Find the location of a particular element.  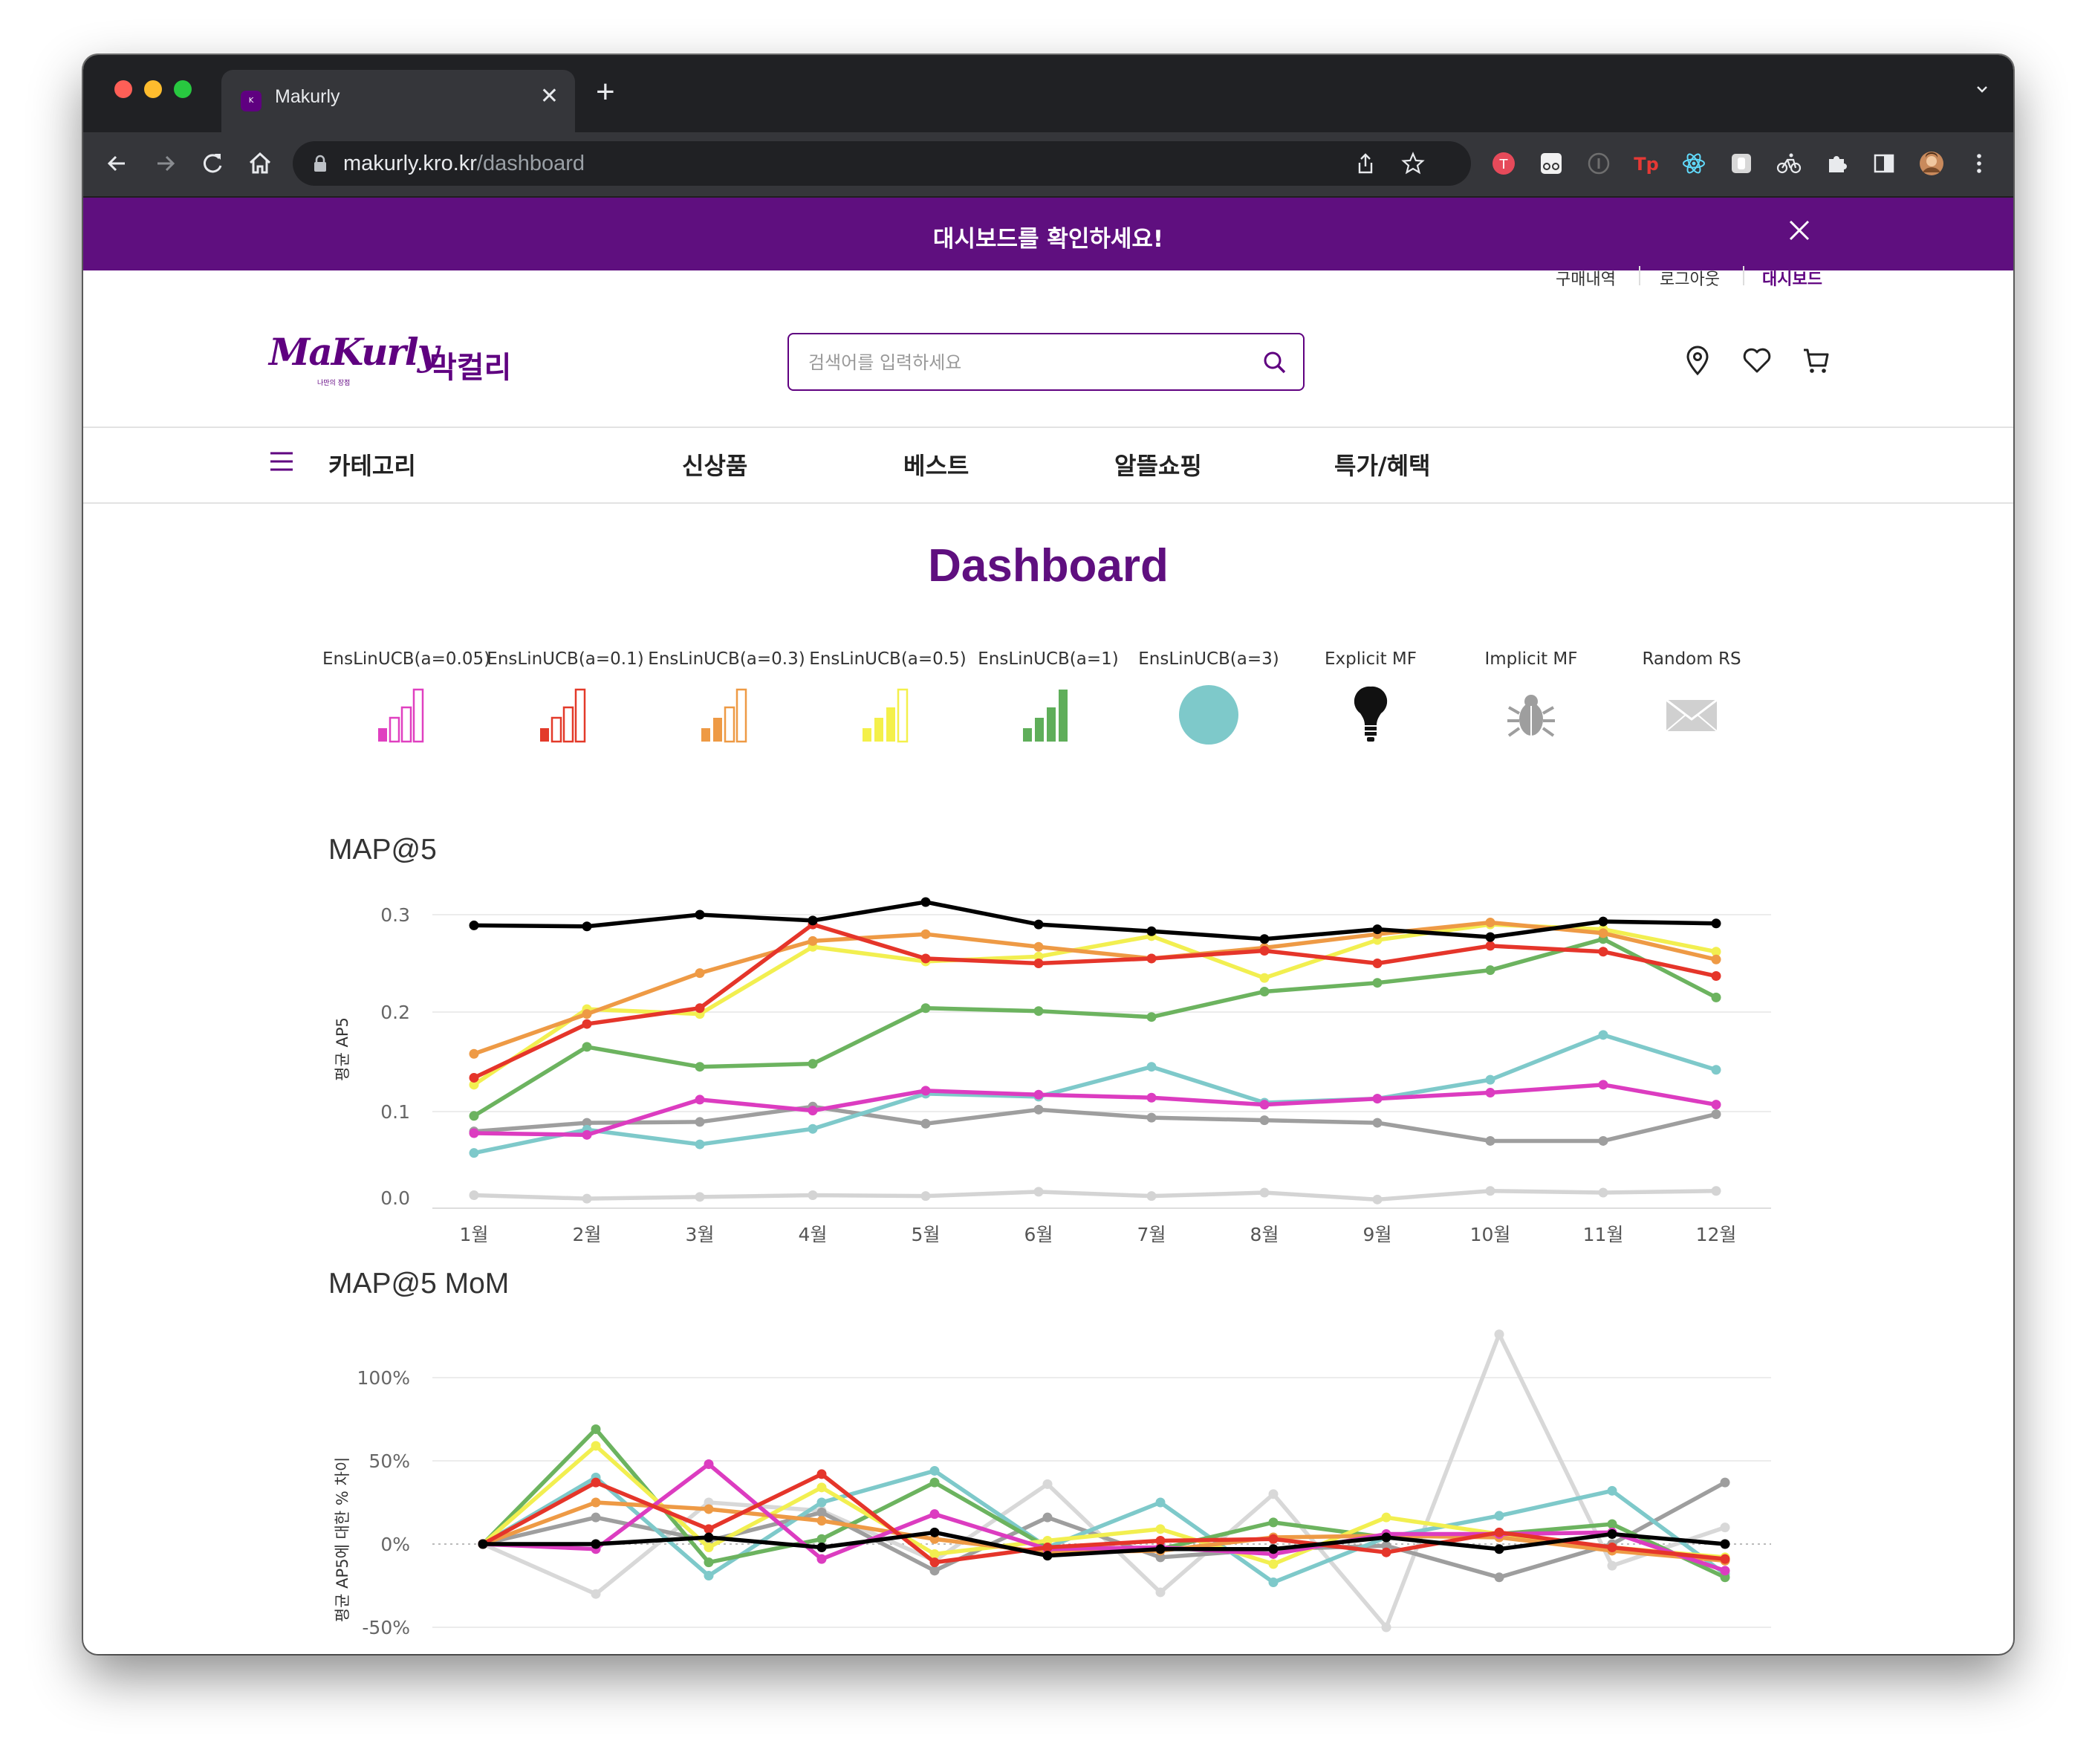

y-tick-label: 0.2 is located at coordinates (395, 1012).